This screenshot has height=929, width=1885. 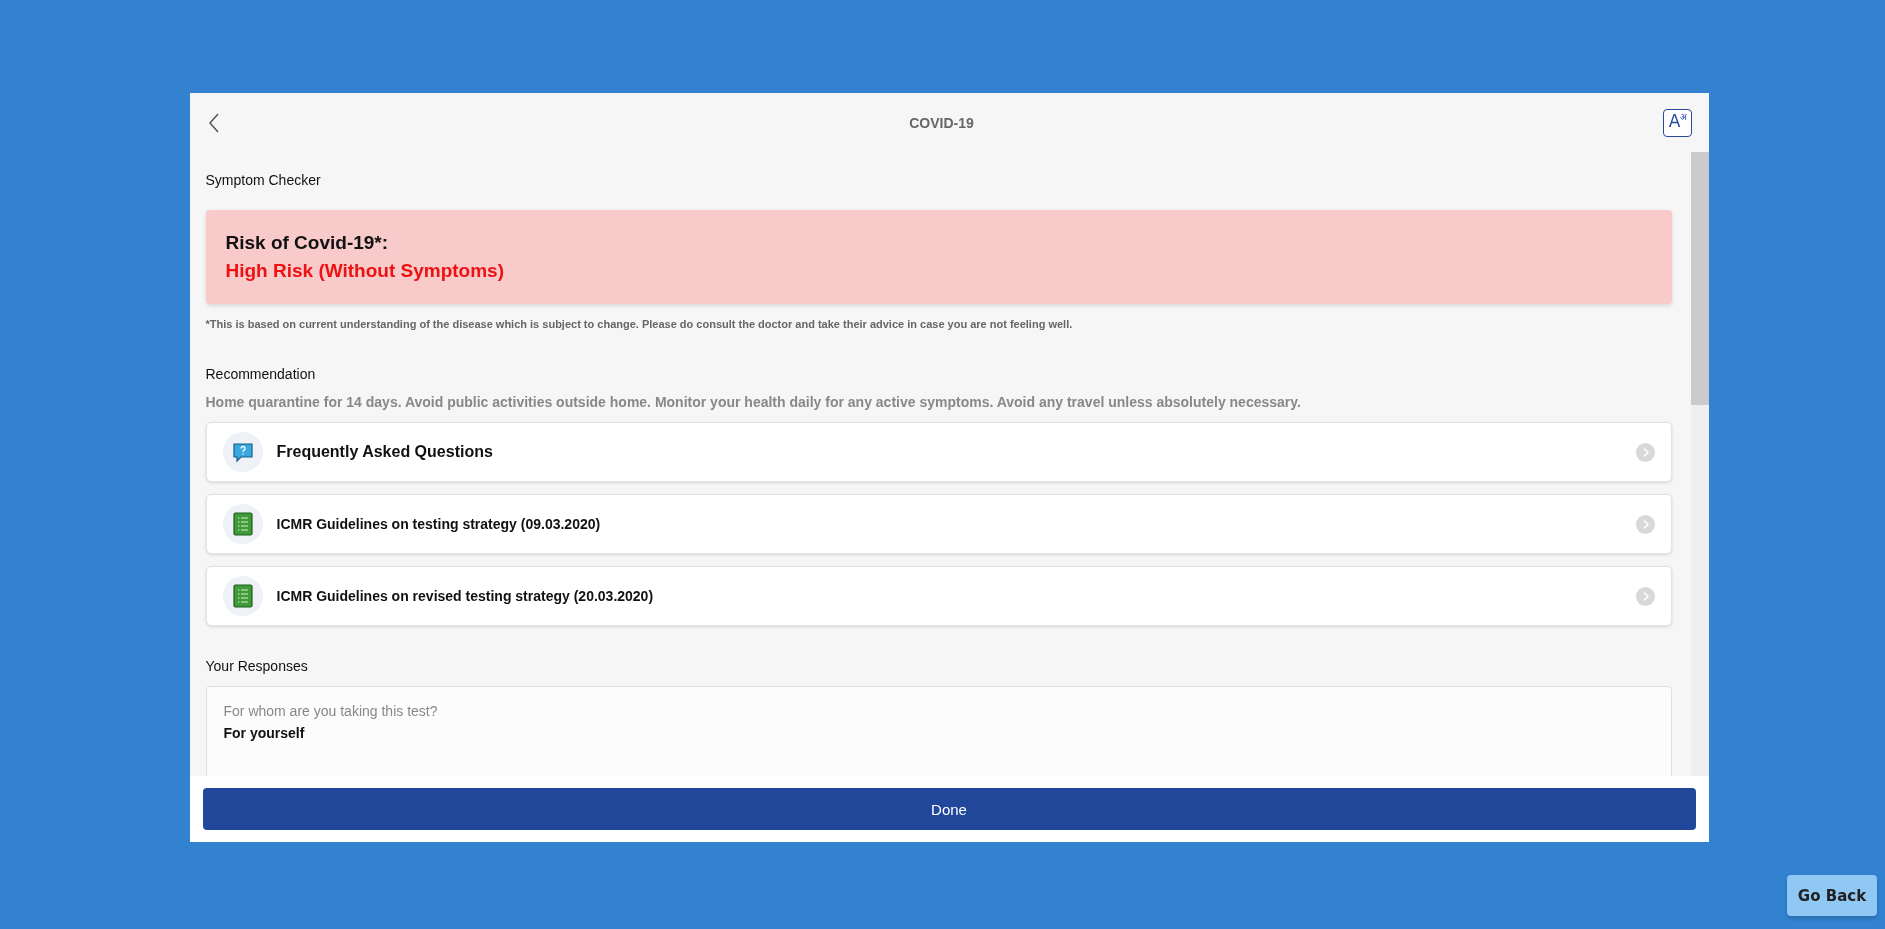 What do you see at coordinates (213, 122) in the screenshot?
I see `back-chevron-icon` at bounding box center [213, 122].